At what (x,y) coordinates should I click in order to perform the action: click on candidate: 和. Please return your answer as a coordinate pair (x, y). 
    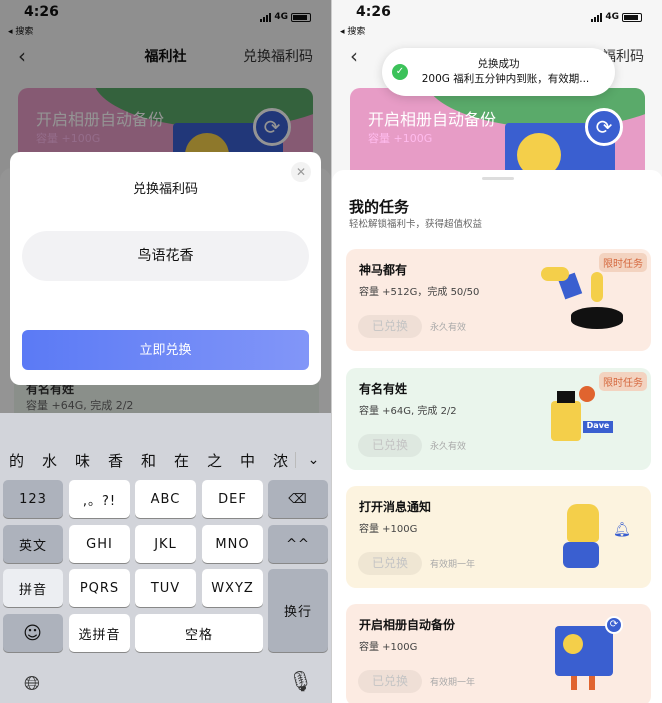
    Looking at the image, I should click on (148, 460).